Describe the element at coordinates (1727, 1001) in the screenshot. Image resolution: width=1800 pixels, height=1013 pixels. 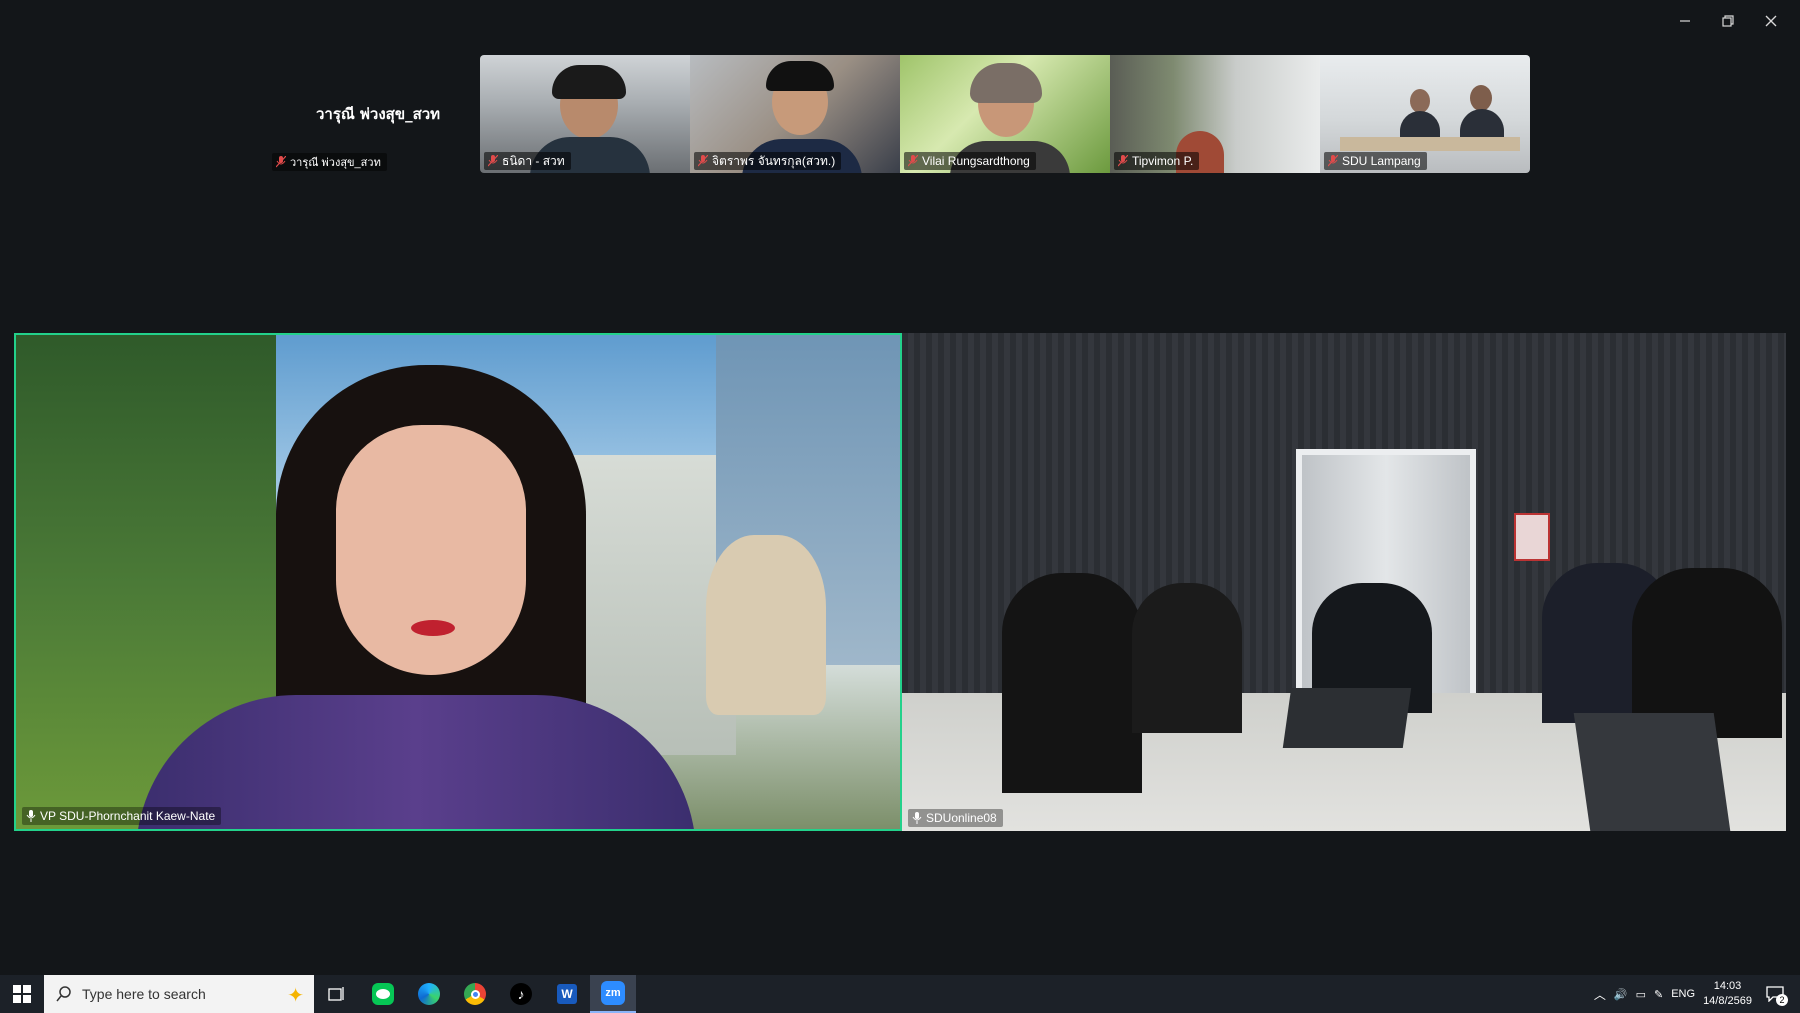
I see `clock-date: 14/8/2569` at that location.